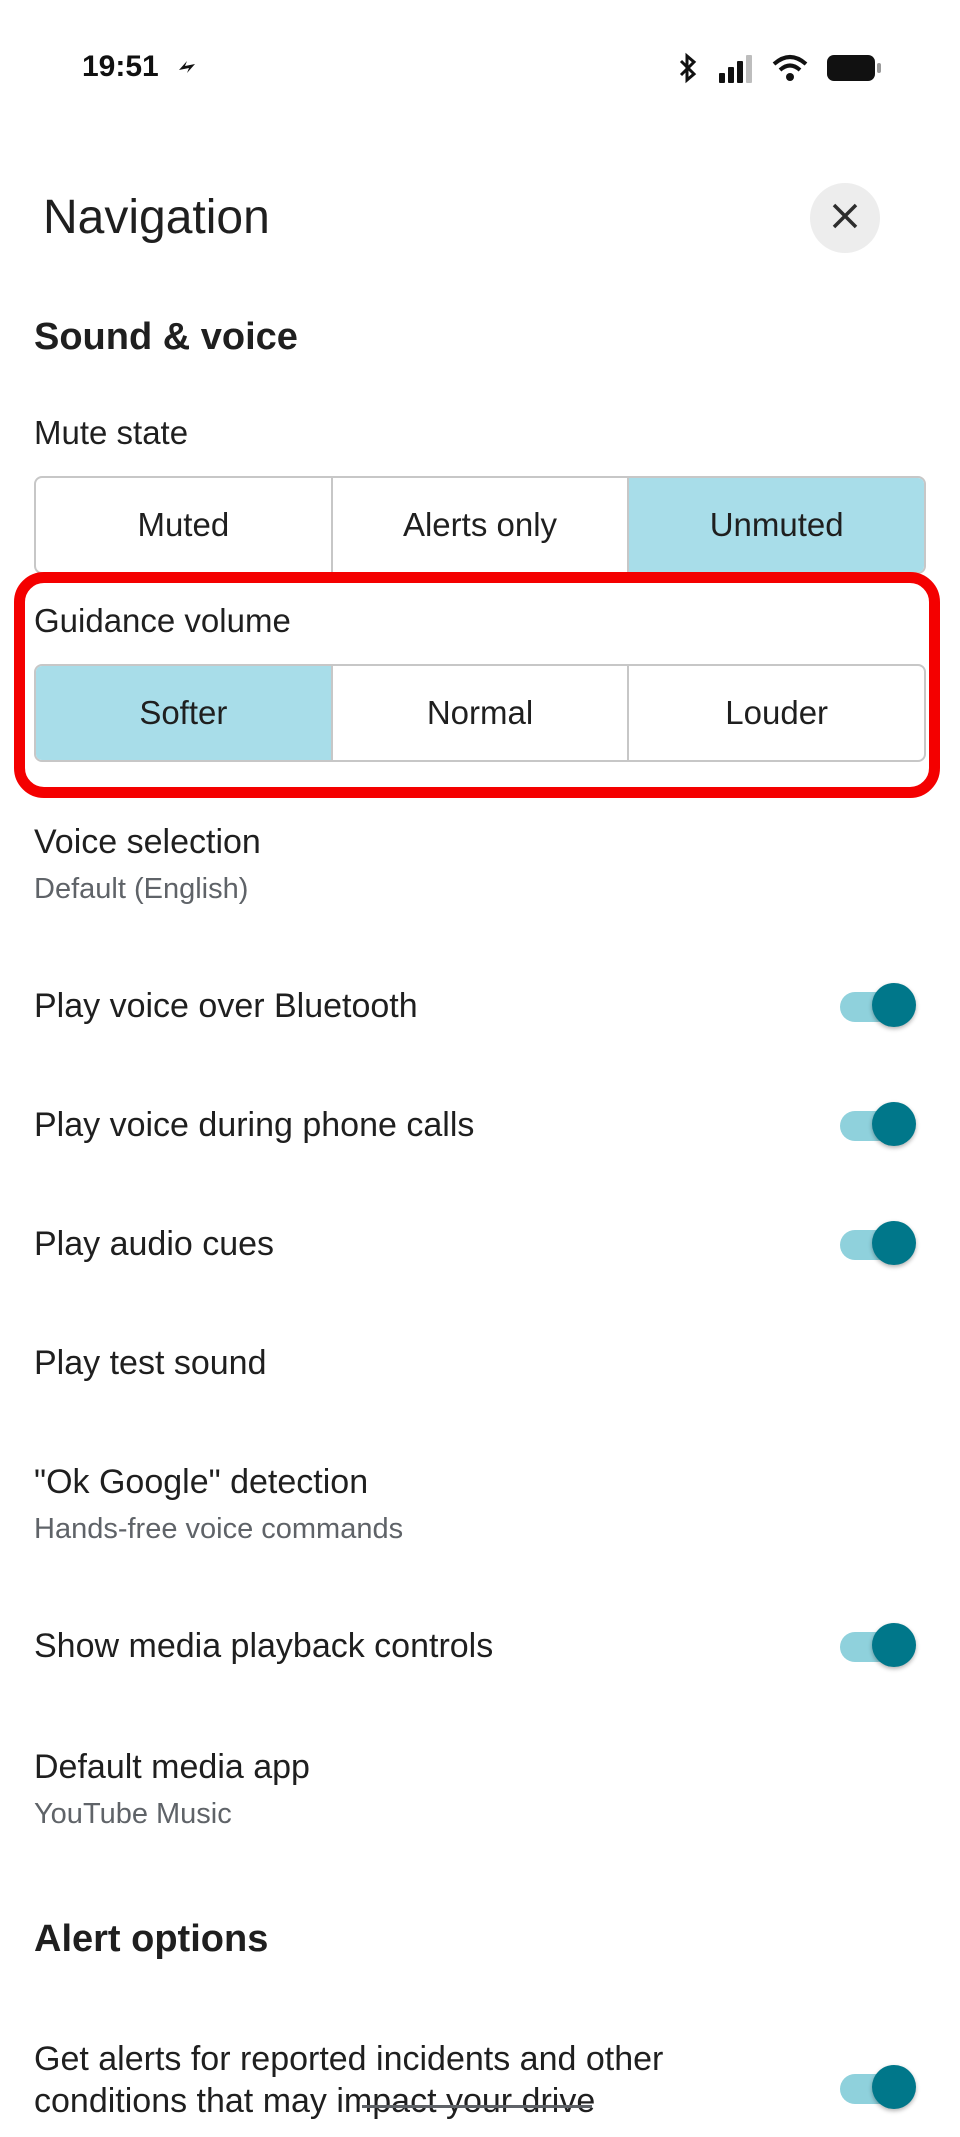  Describe the element at coordinates (156, 217) in the screenshot. I see `page-title: Navigation` at that location.